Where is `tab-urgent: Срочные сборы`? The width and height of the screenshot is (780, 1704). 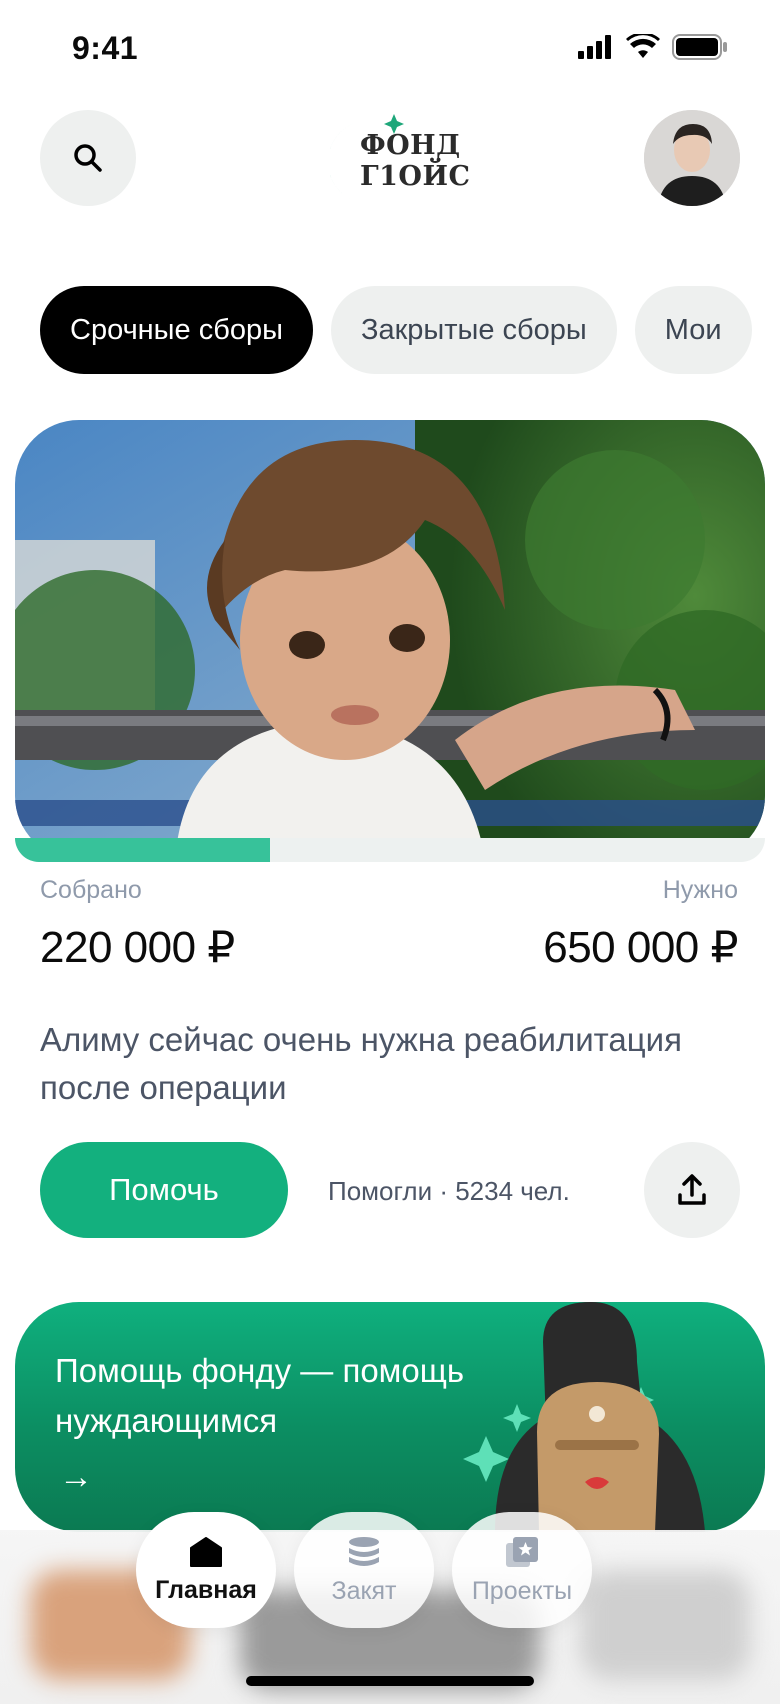
tab-urgent: Срочные сборы is located at coordinates (176, 330).